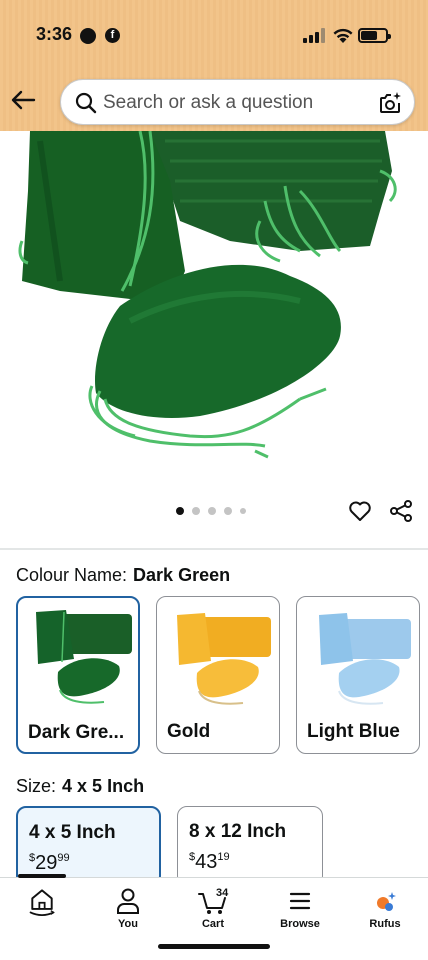  Describe the element at coordinates (182, 575) in the screenshot. I see `colour-selected-value: Dark Green` at that location.